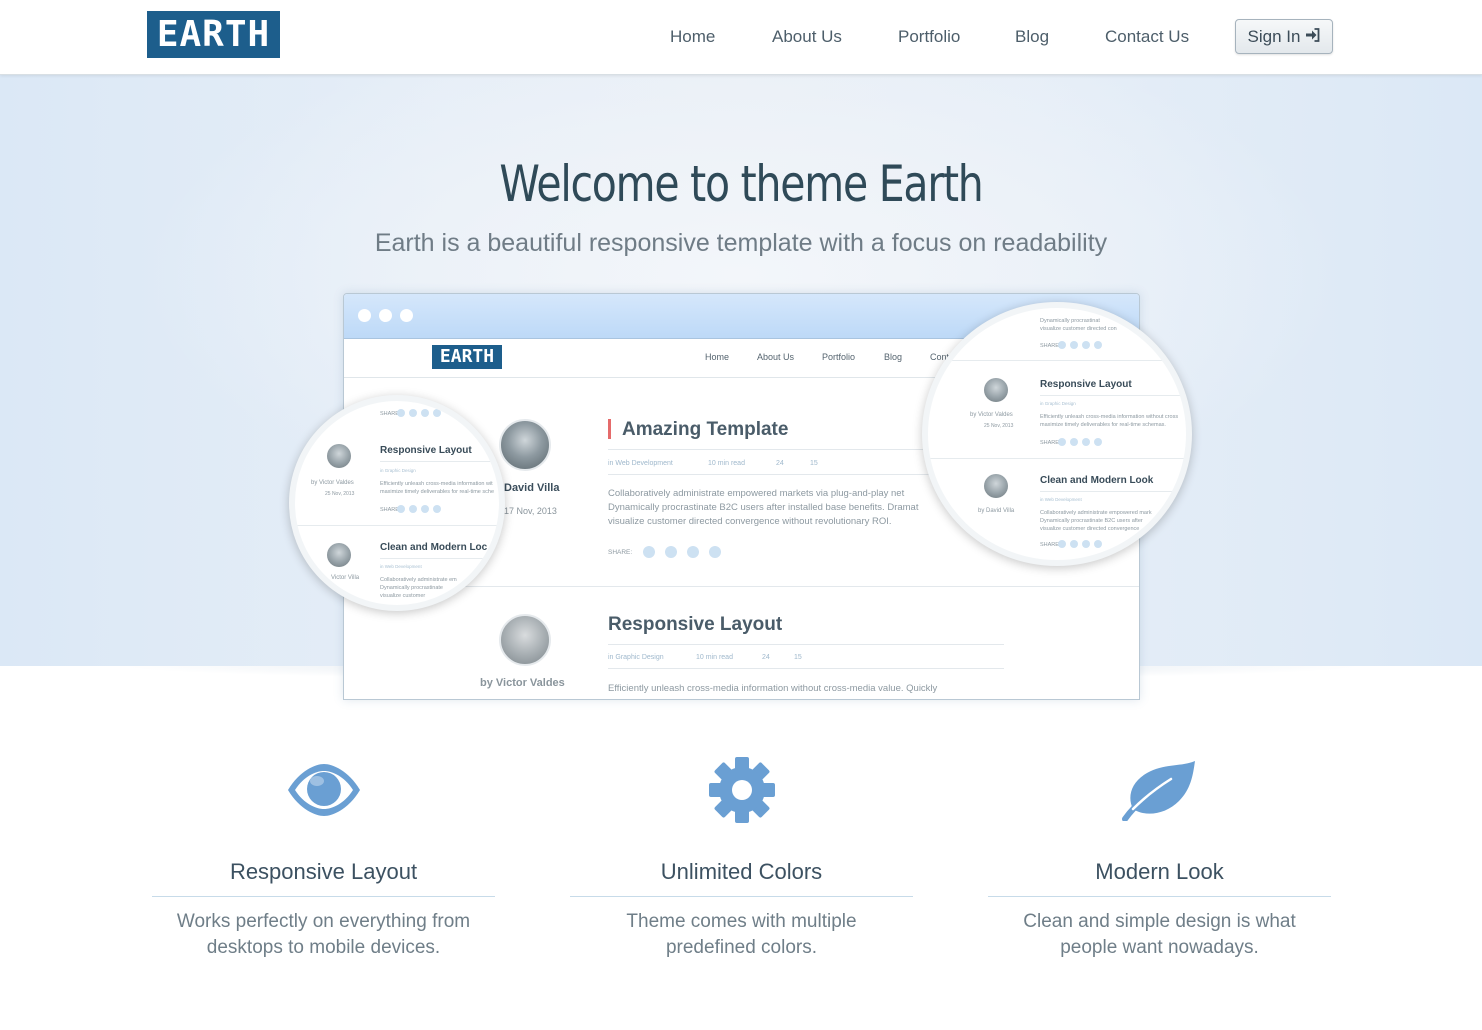 The height and width of the screenshot is (1030, 1482). I want to click on sign-in-label: Sign In, so click(1274, 36).